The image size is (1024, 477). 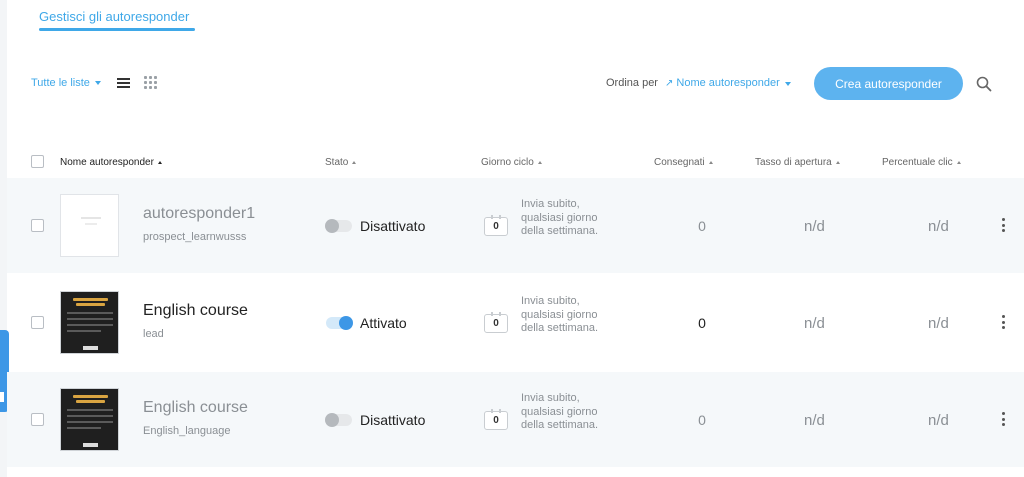 I want to click on column-header-status: Stato, so click(x=341, y=162).